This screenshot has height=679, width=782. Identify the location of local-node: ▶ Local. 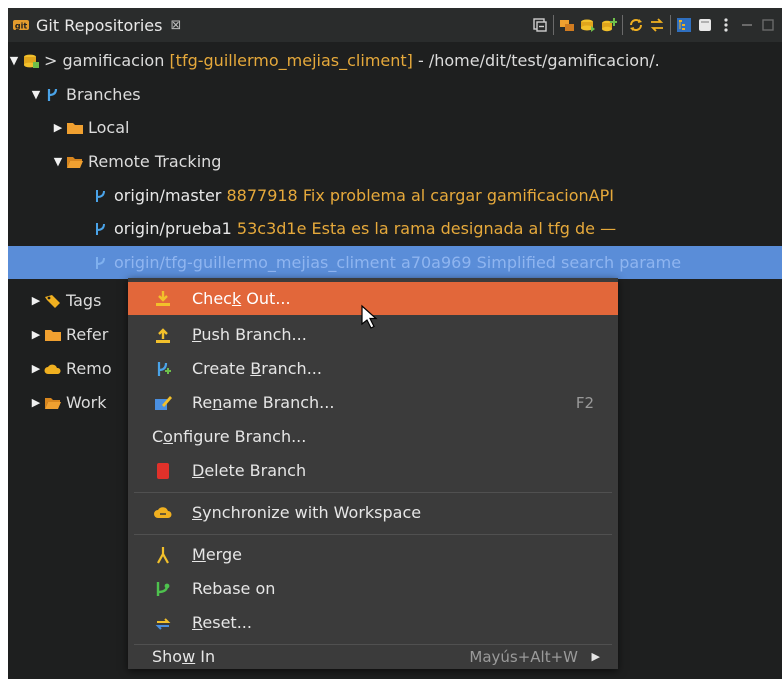
(395, 127).